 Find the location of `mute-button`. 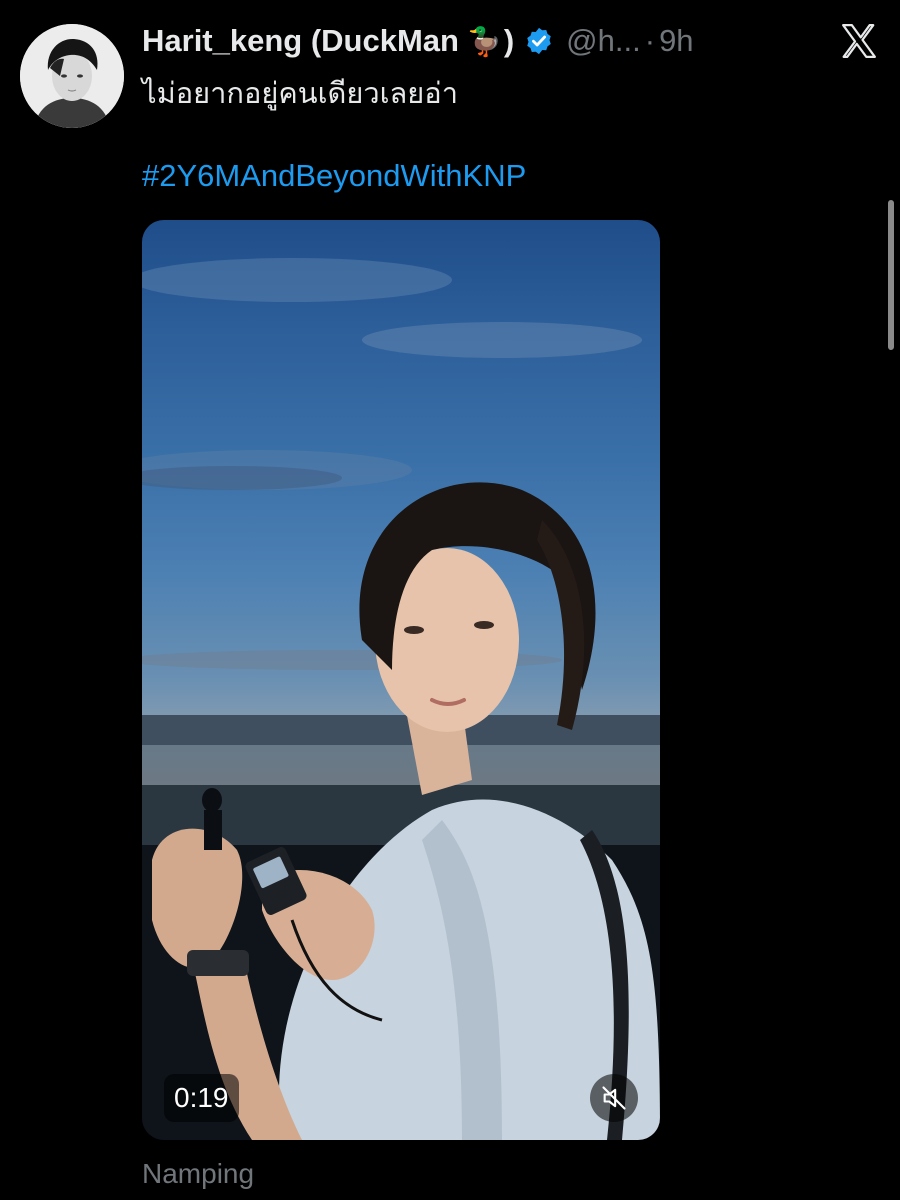

mute-button is located at coordinates (614, 1098).